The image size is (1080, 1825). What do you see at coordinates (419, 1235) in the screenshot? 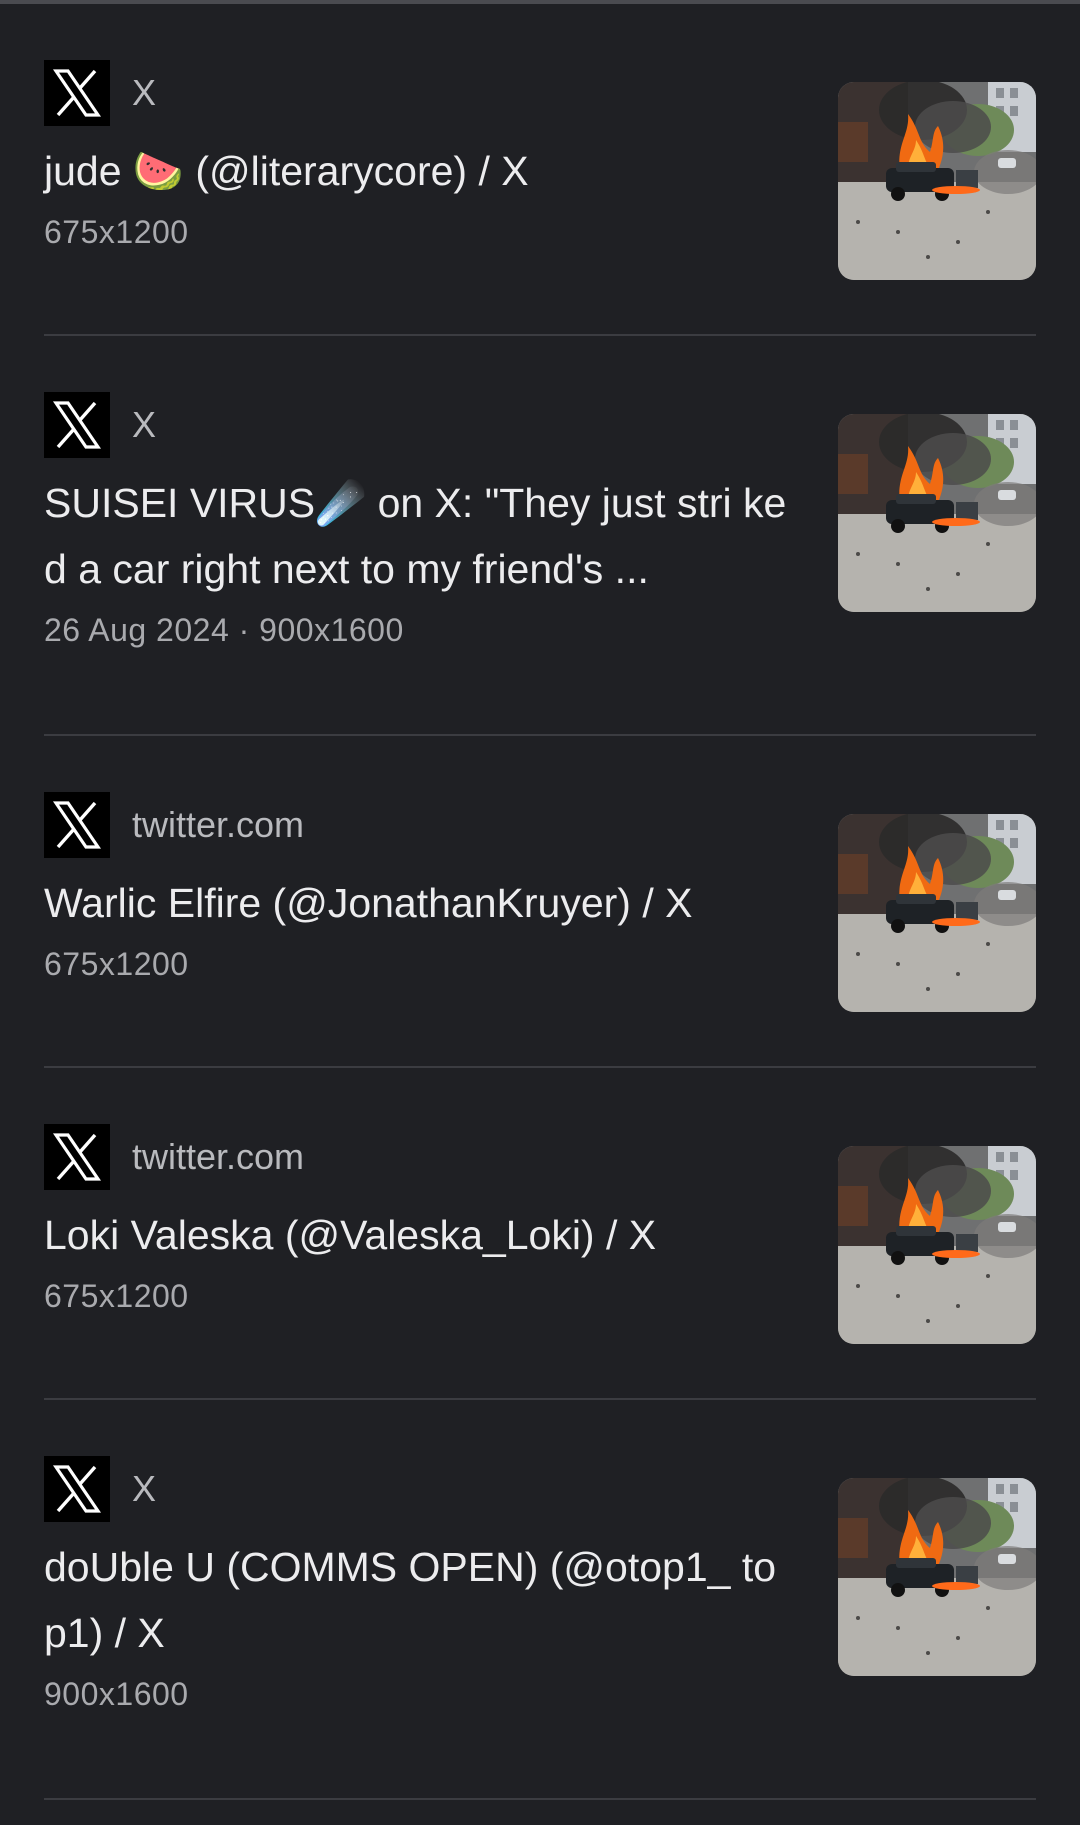
I see `result-title: Loki Valeska (@Valeska_Loki) / X` at bounding box center [419, 1235].